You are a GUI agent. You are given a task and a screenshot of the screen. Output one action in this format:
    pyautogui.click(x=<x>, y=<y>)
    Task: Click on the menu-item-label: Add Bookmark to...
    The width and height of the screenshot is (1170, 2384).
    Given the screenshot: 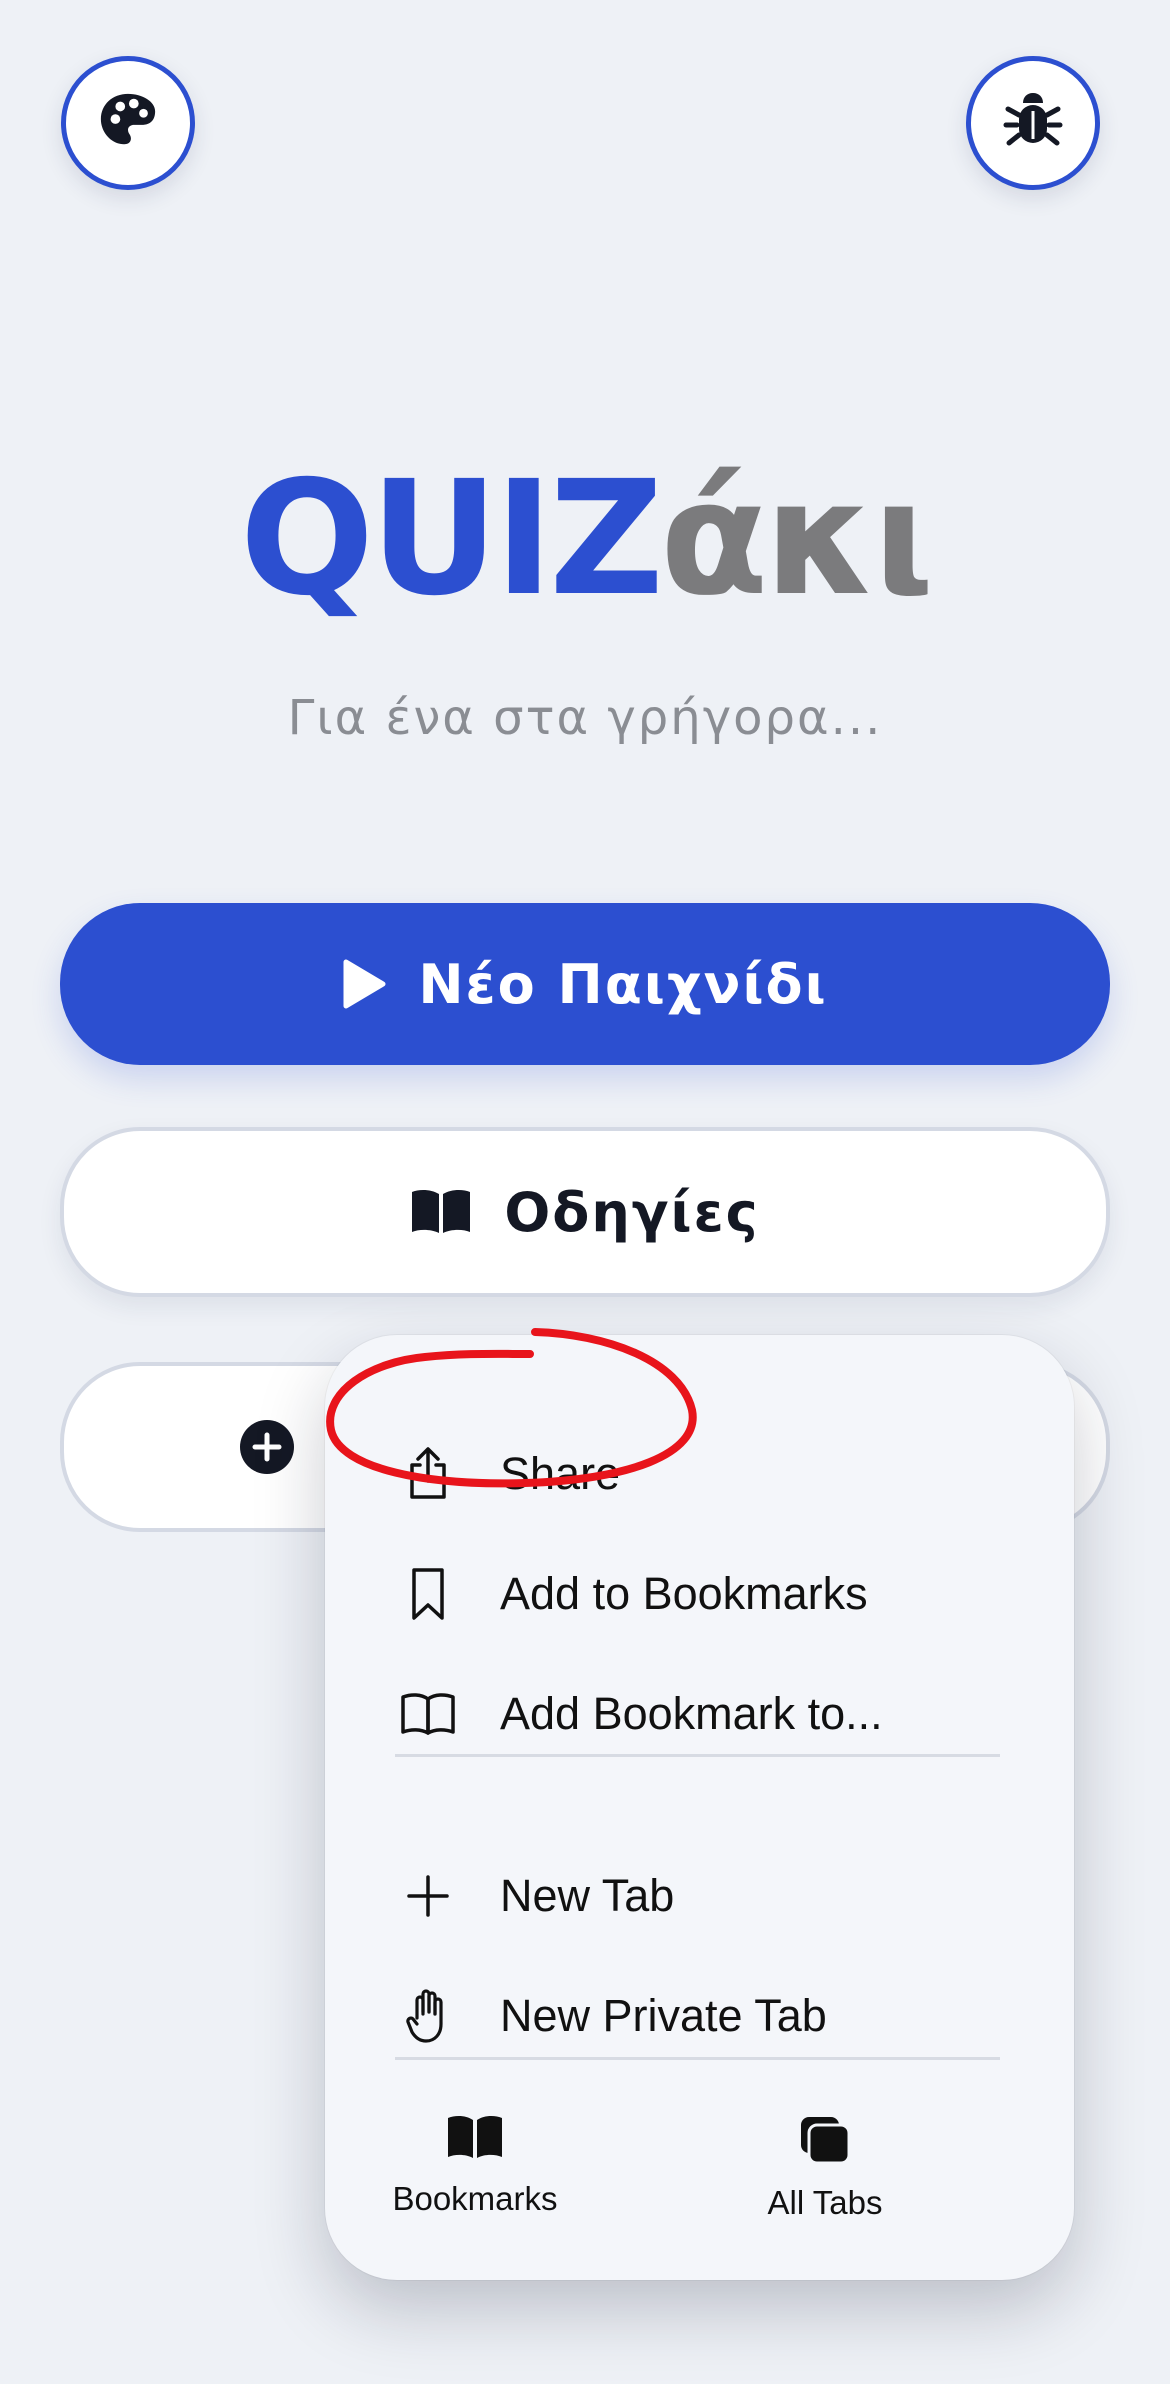 What is the action you would take?
    pyautogui.click(x=691, y=1713)
    